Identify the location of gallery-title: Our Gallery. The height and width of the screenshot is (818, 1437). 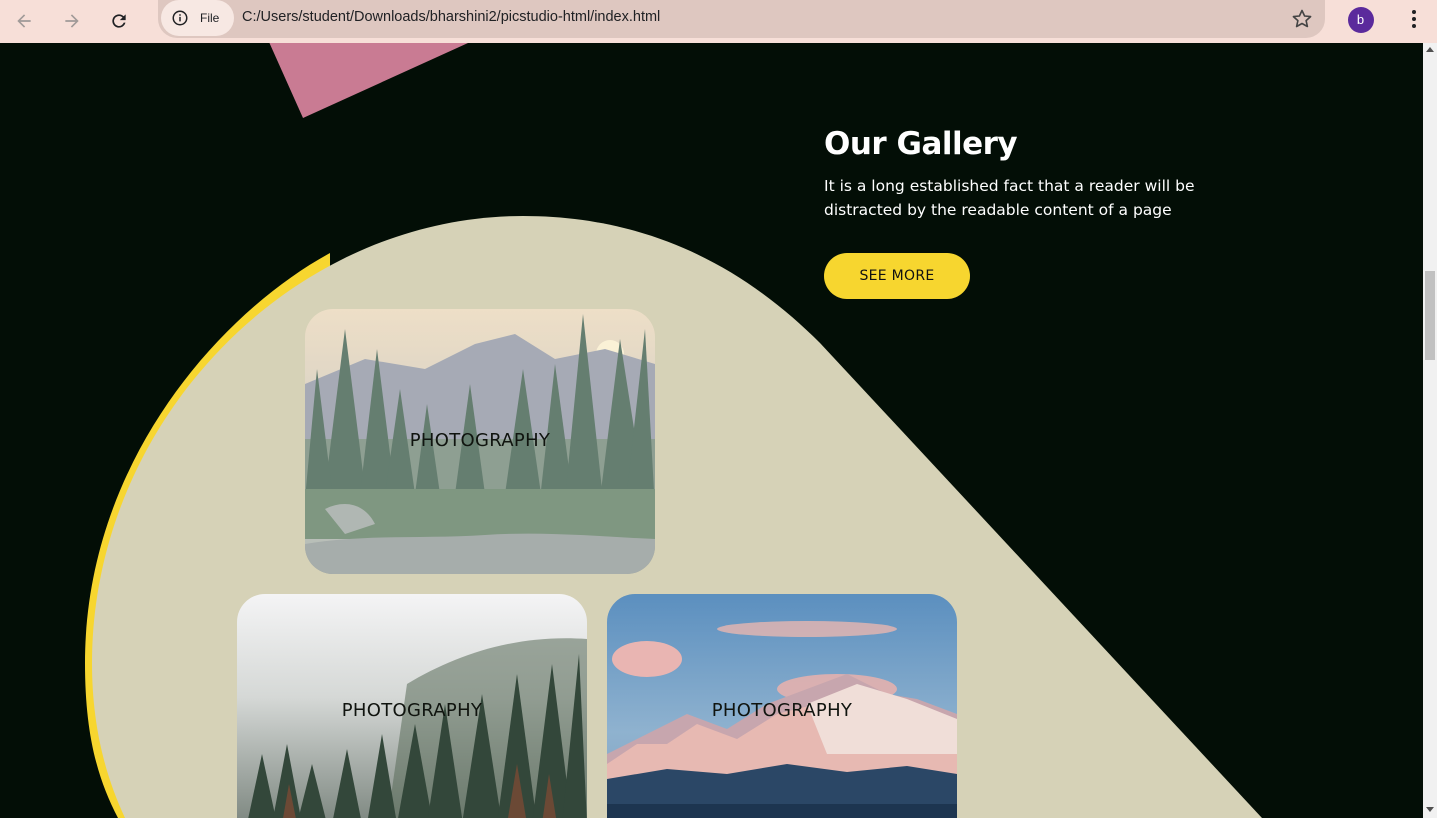
(921, 144).